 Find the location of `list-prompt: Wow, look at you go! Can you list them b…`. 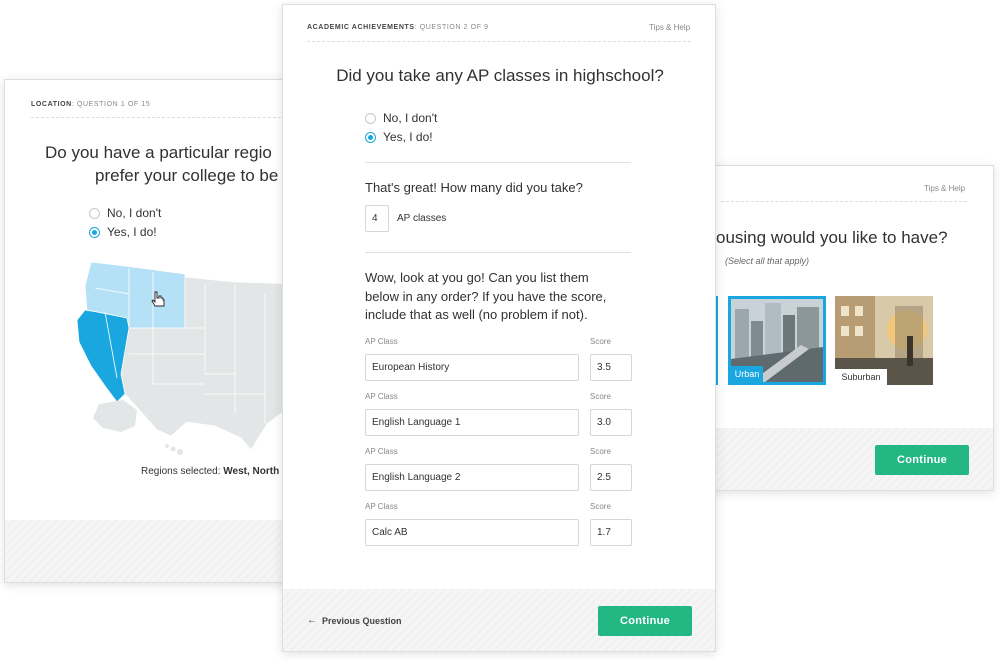

list-prompt: Wow, look at you go! Can you list them b… is located at coordinates (485, 297).